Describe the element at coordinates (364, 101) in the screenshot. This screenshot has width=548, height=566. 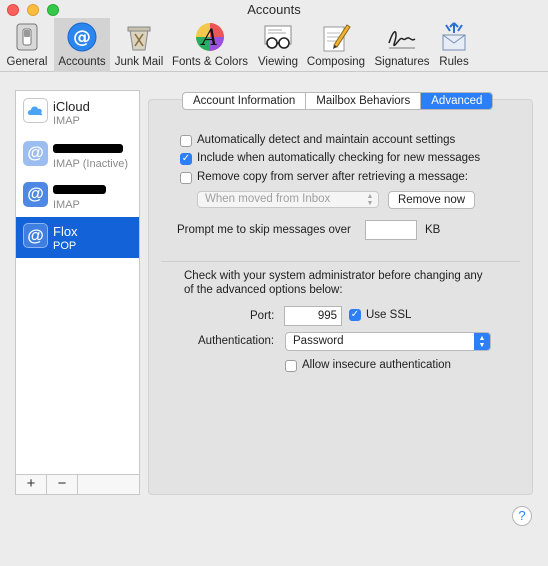
I see `tab-mailbox-behaviors: Mailbox Behaviors` at that location.